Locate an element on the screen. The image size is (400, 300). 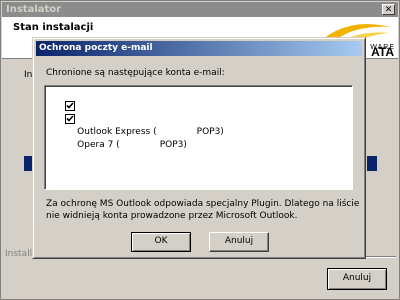
close-button: ✕ is located at coordinates (388, 9).